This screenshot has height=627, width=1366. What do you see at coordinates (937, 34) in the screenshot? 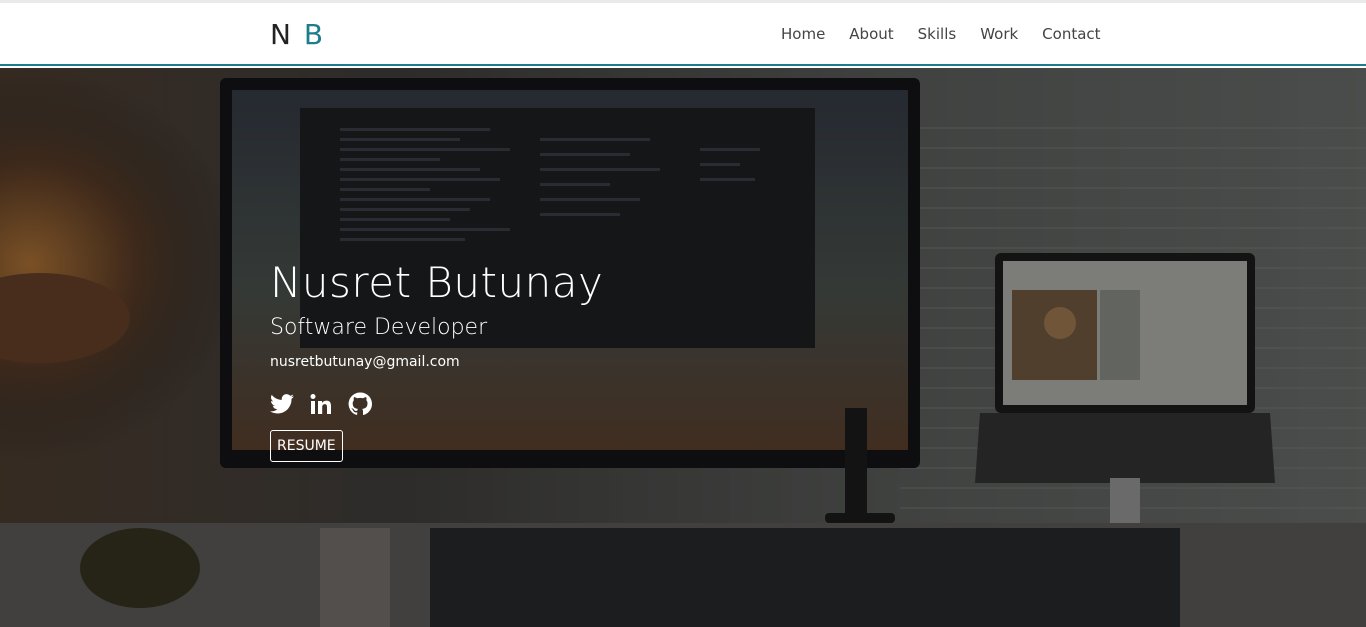
I see `nav-skills: Skills` at bounding box center [937, 34].